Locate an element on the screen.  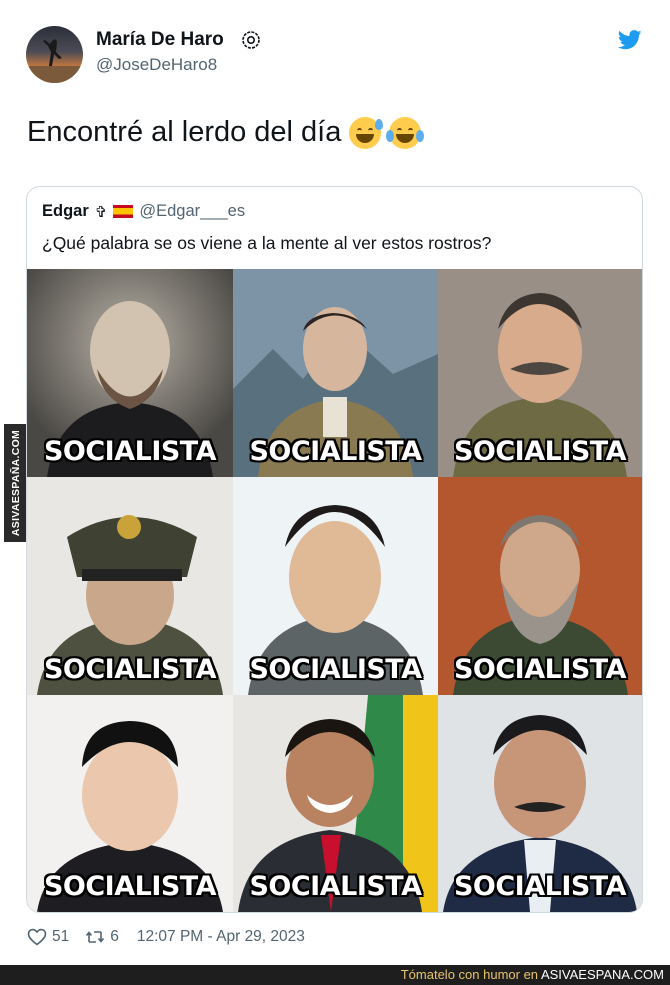
author-name: María De Haro is located at coordinates (160, 40).